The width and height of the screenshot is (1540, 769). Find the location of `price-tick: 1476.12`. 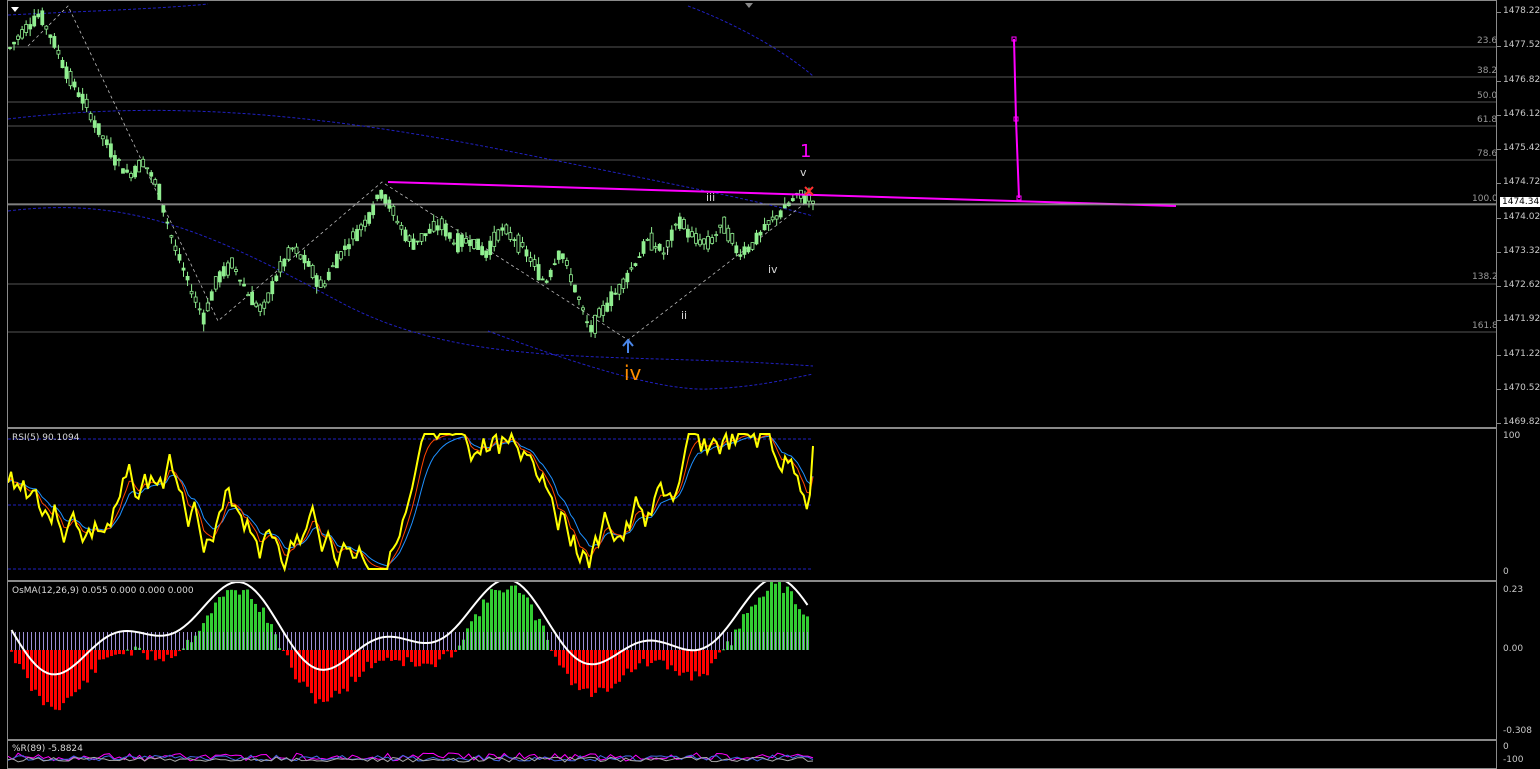

price-tick: 1476.12 is located at coordinates (1521, 114).